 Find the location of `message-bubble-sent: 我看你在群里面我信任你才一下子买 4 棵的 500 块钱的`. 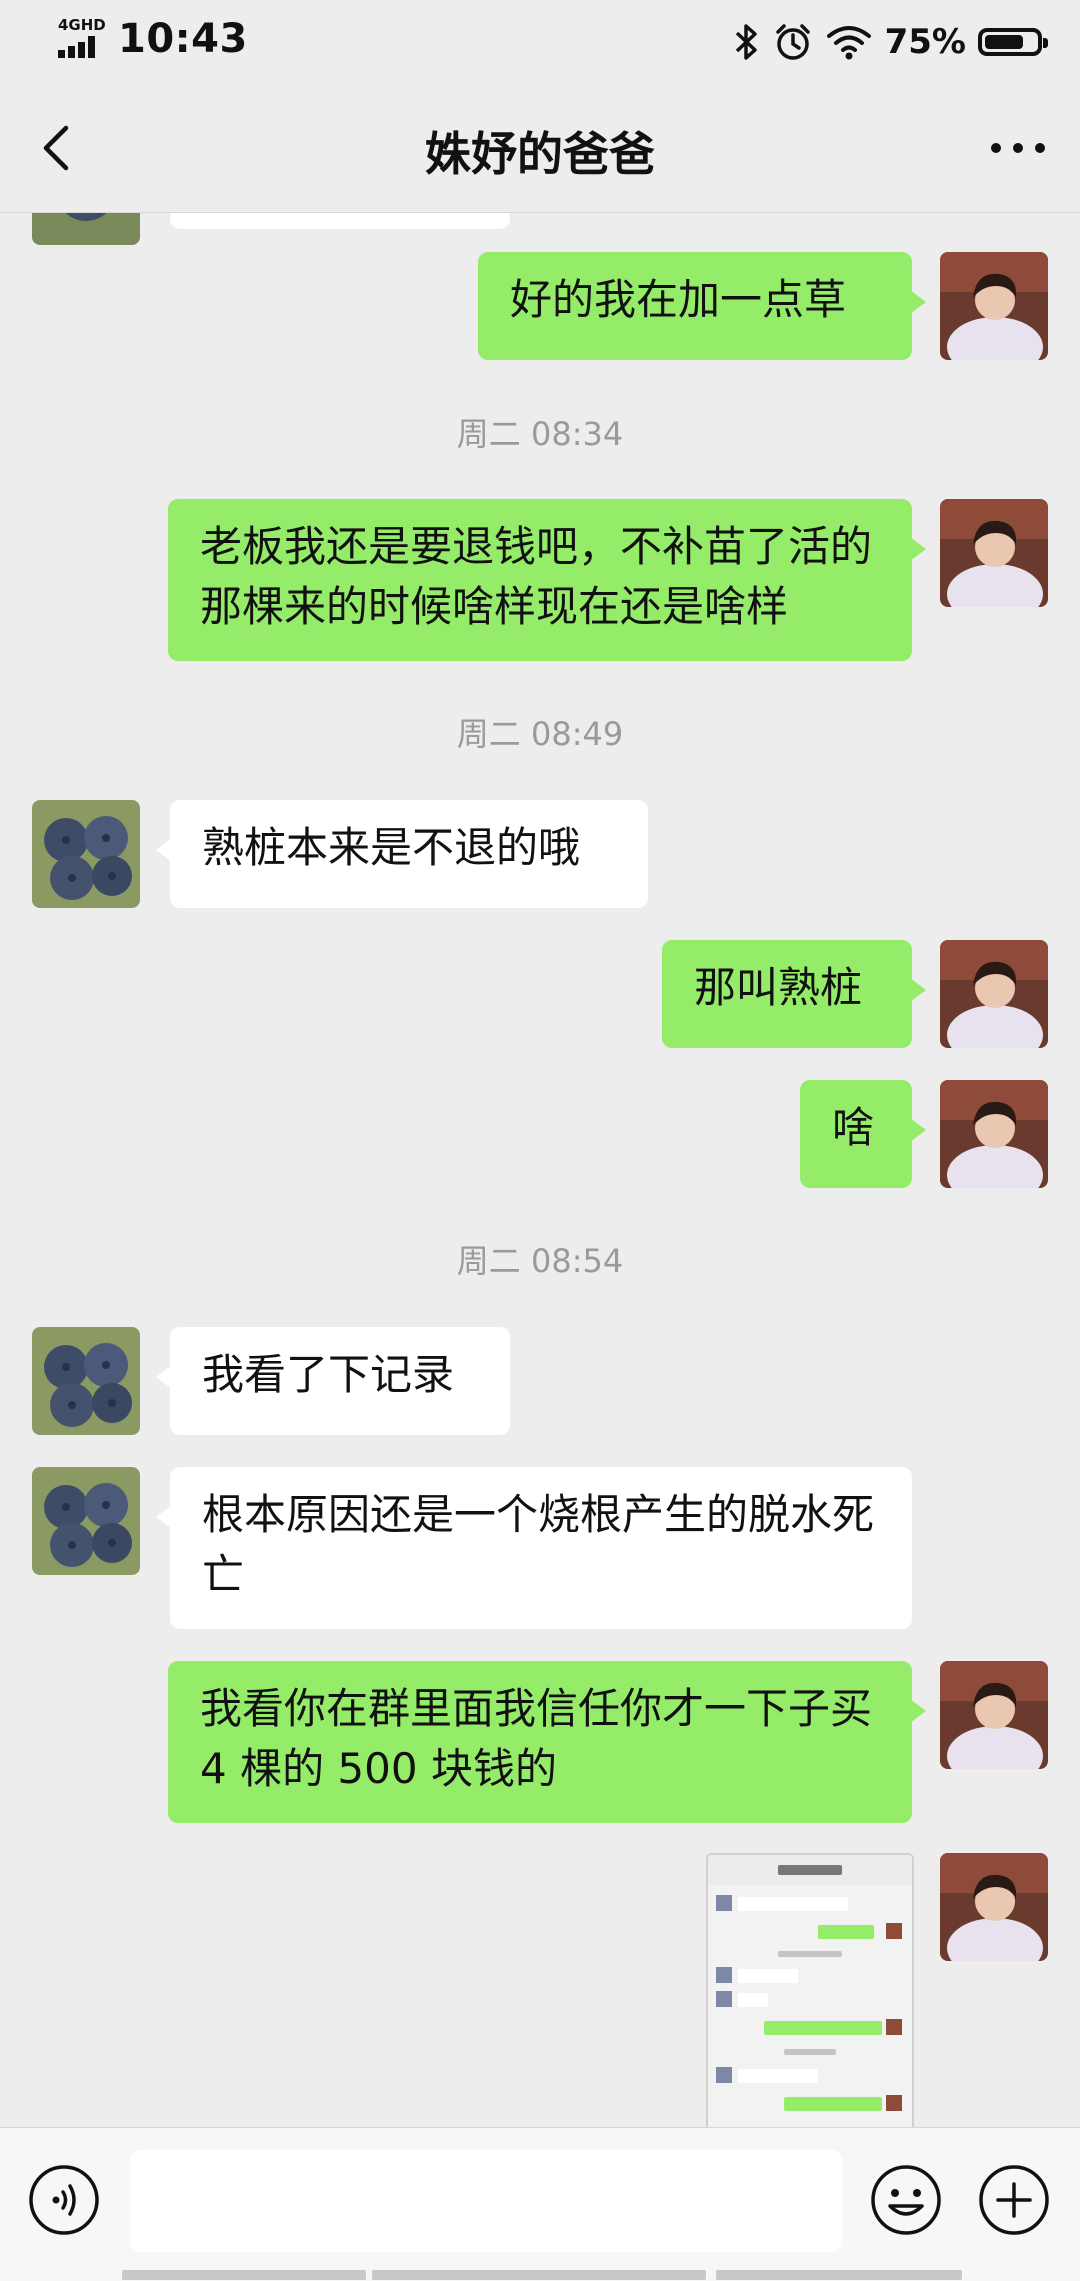

message-bubble-sent: 我看你在群里面我信任你才一下子买 4 棵的 500 块钱的 is located at coordinates (547, 1742).